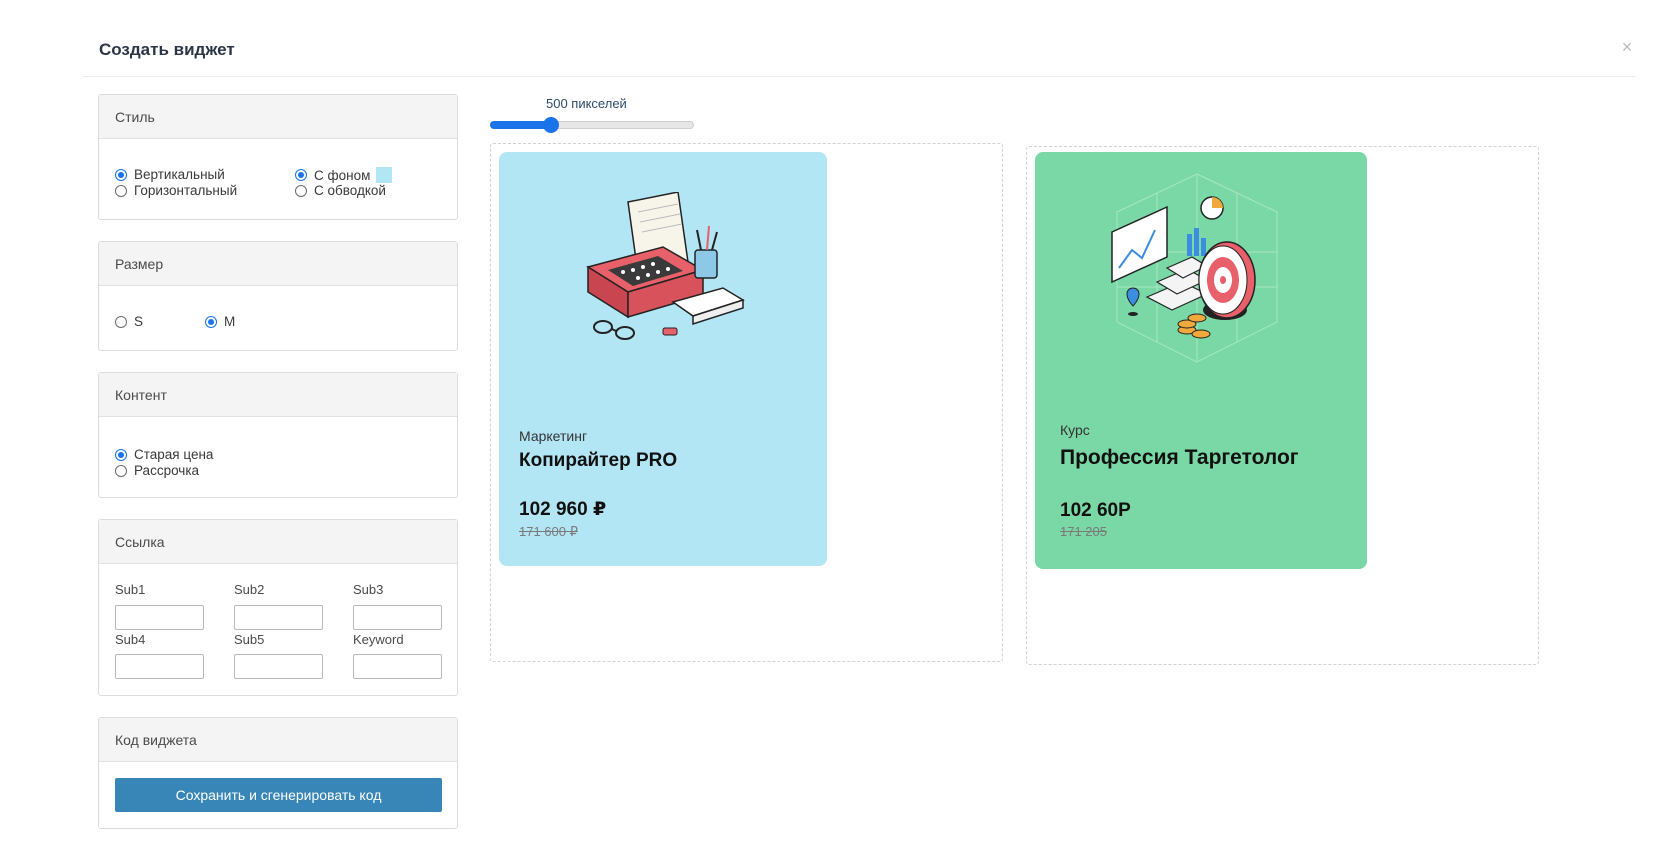 The width and height of the screenshot is (1680, 848). I want to click on content-panel: Контент Старая цена Рассрочка, so click(278, 435).